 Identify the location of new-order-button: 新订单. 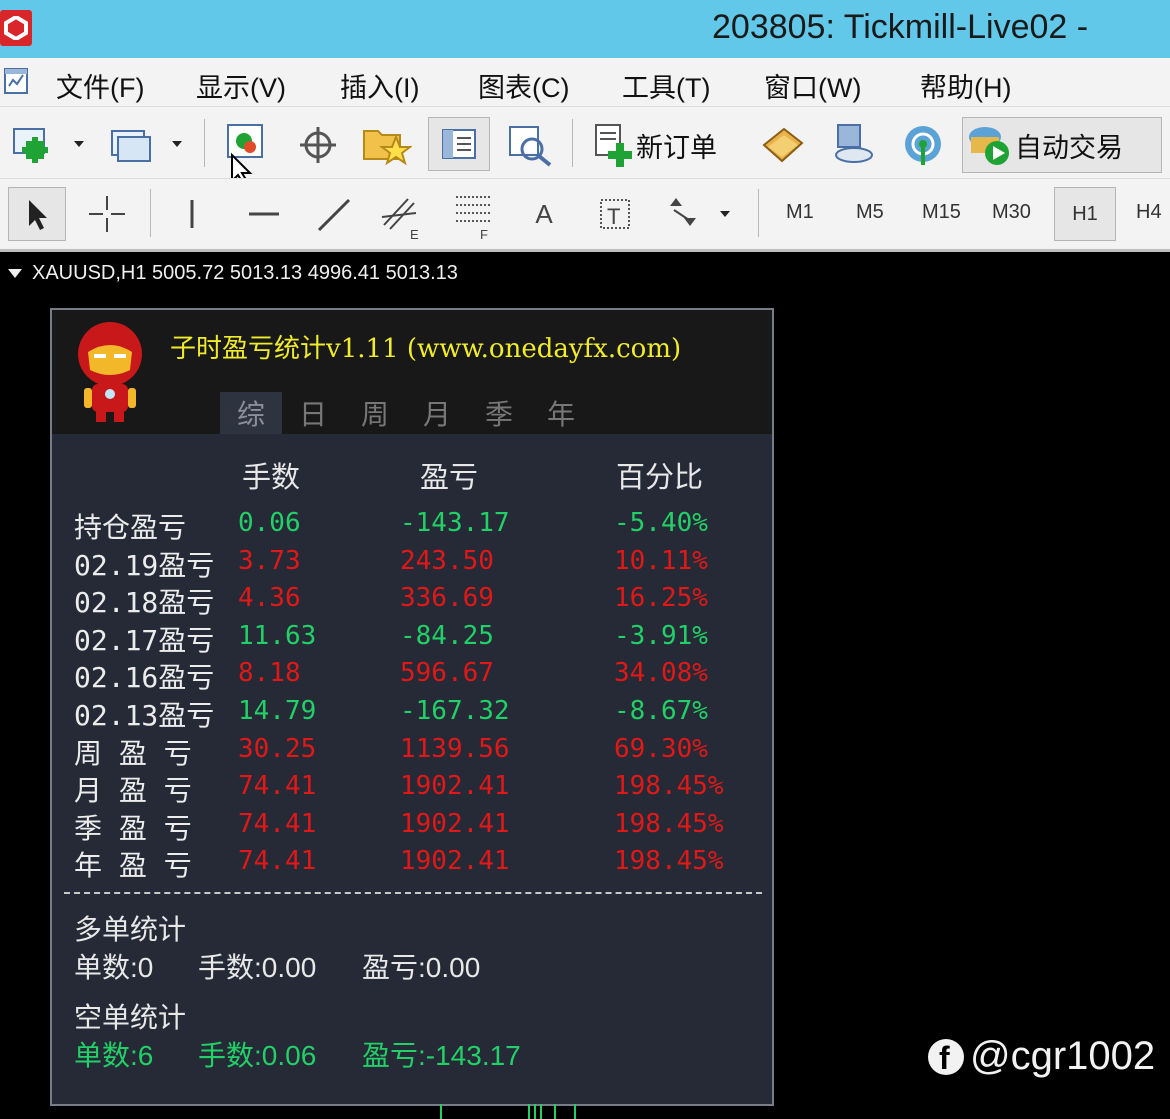
(667, 145).